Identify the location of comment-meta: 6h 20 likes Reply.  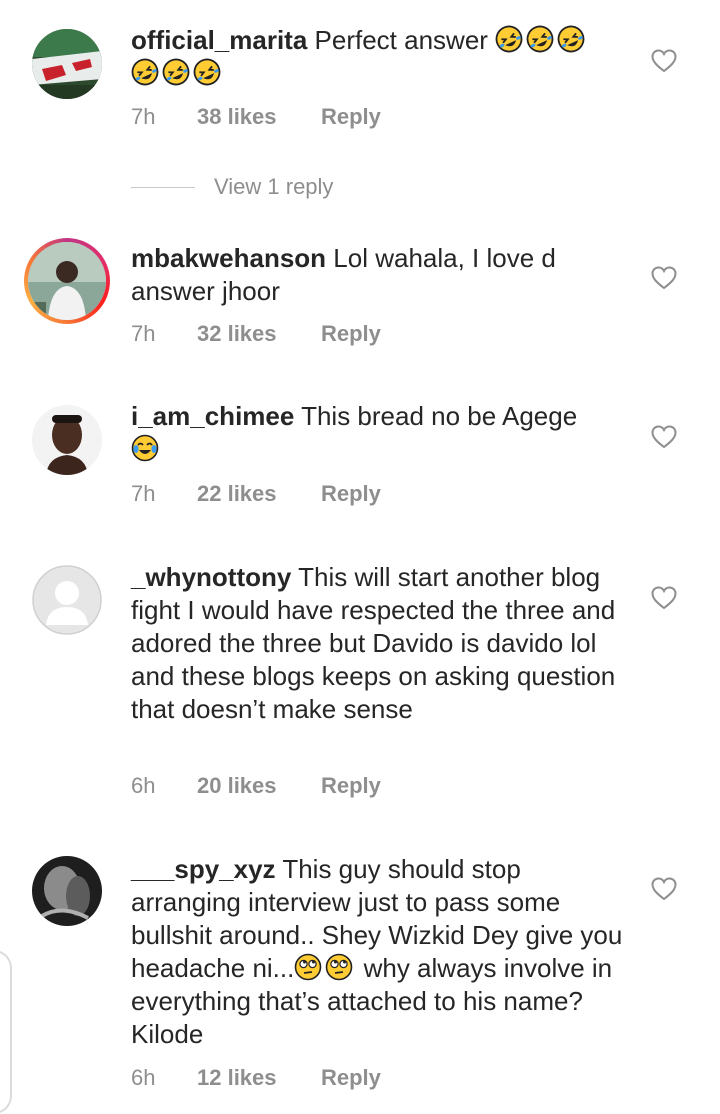
(256, 786).